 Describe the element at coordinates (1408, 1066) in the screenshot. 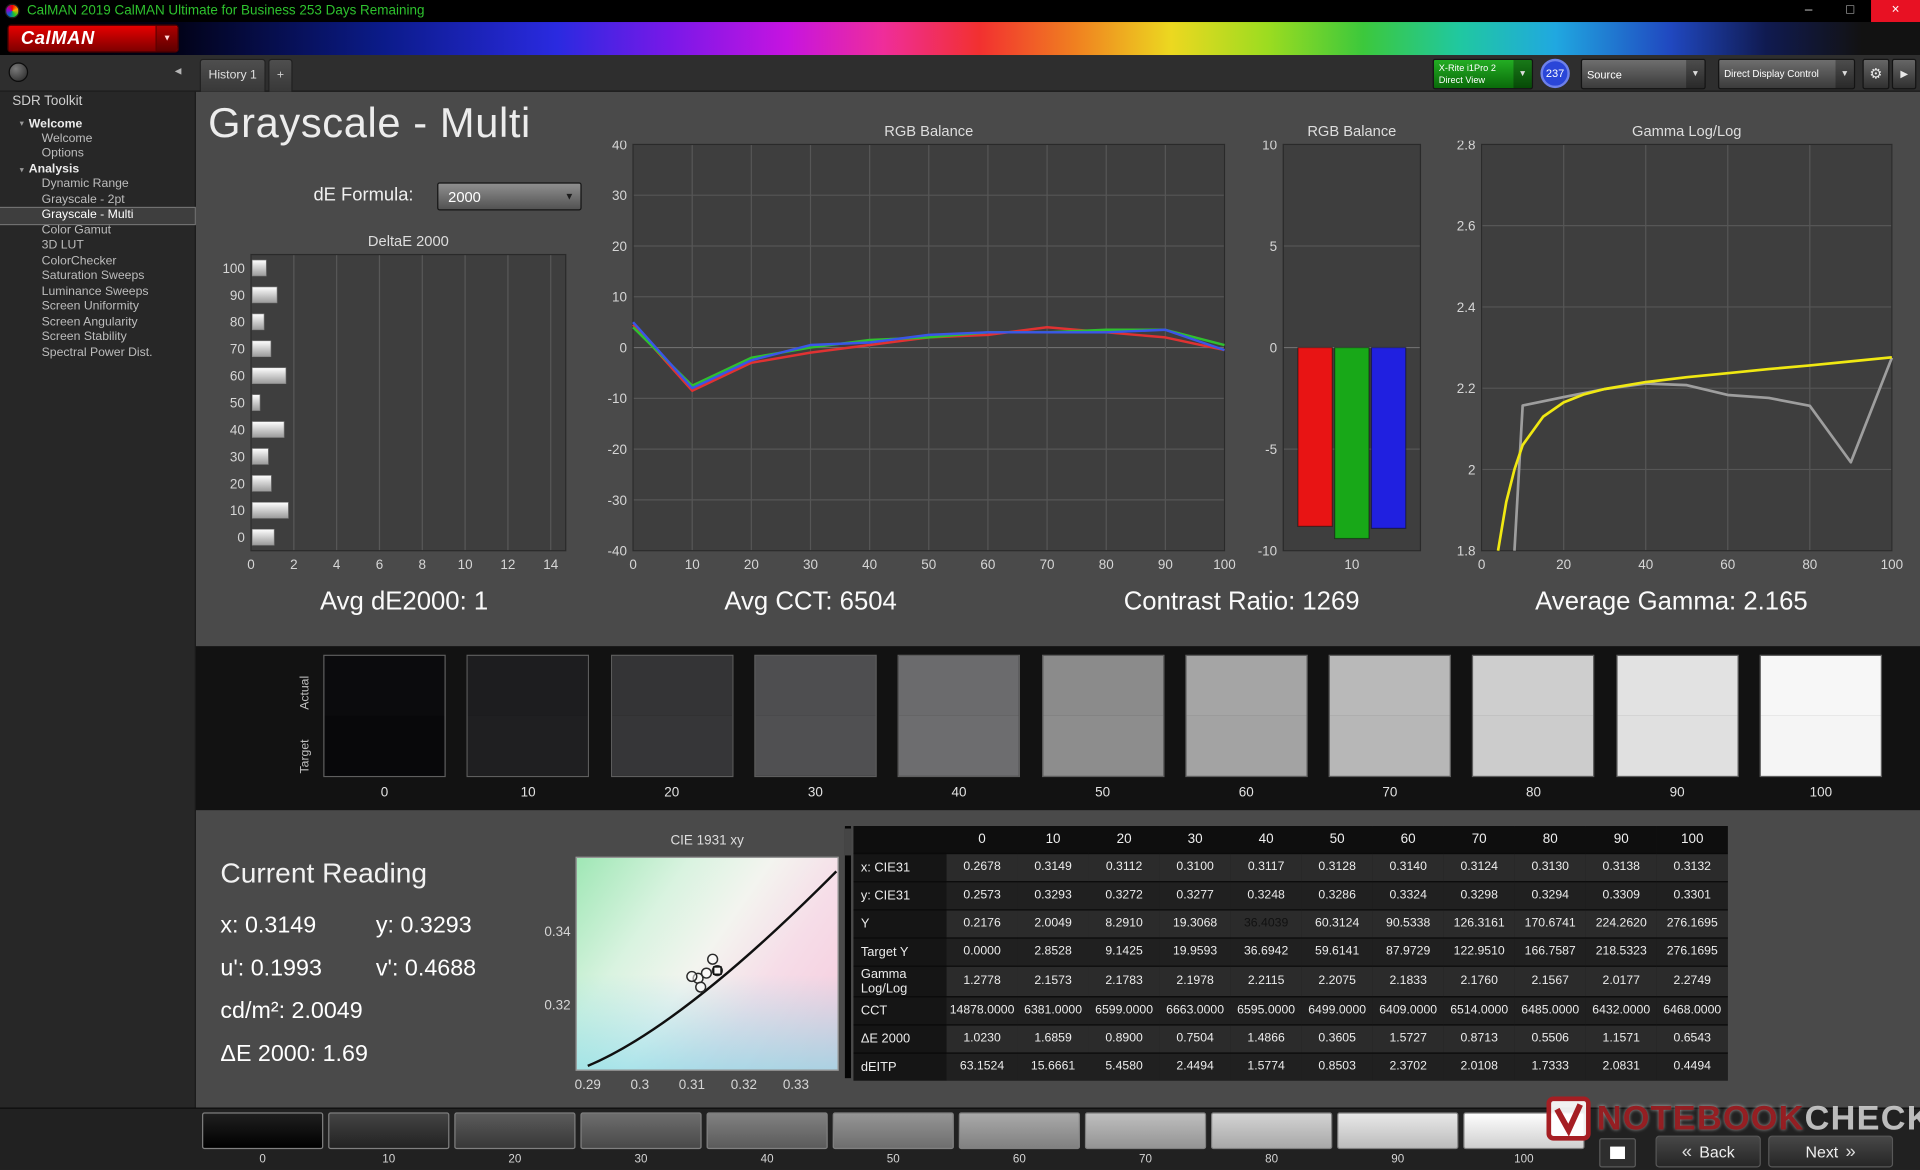

I see `table-cell: 2.3702` at that location.